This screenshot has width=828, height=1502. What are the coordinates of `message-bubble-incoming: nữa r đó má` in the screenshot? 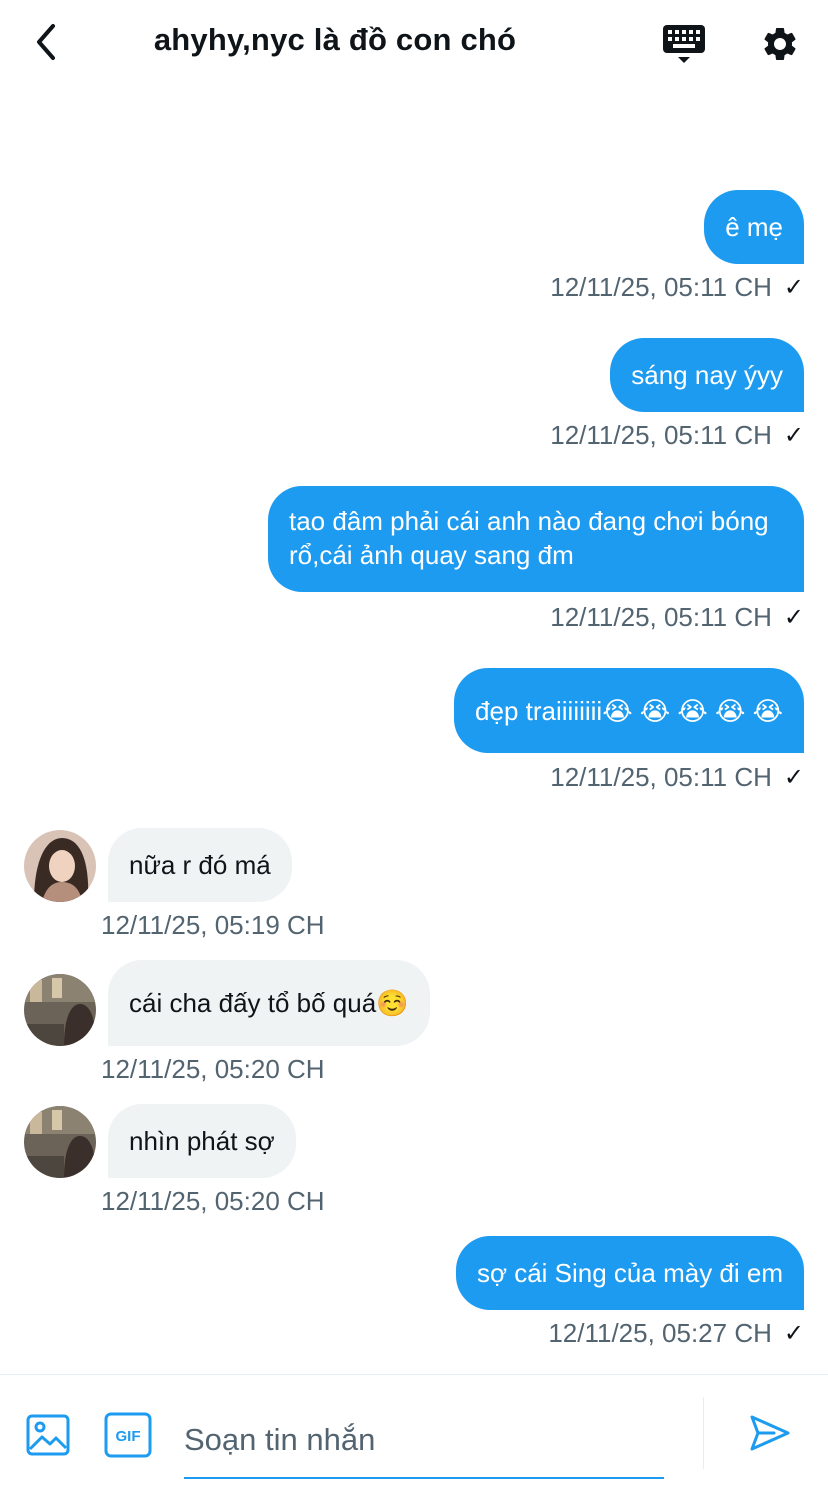 It's located at (200, 865).